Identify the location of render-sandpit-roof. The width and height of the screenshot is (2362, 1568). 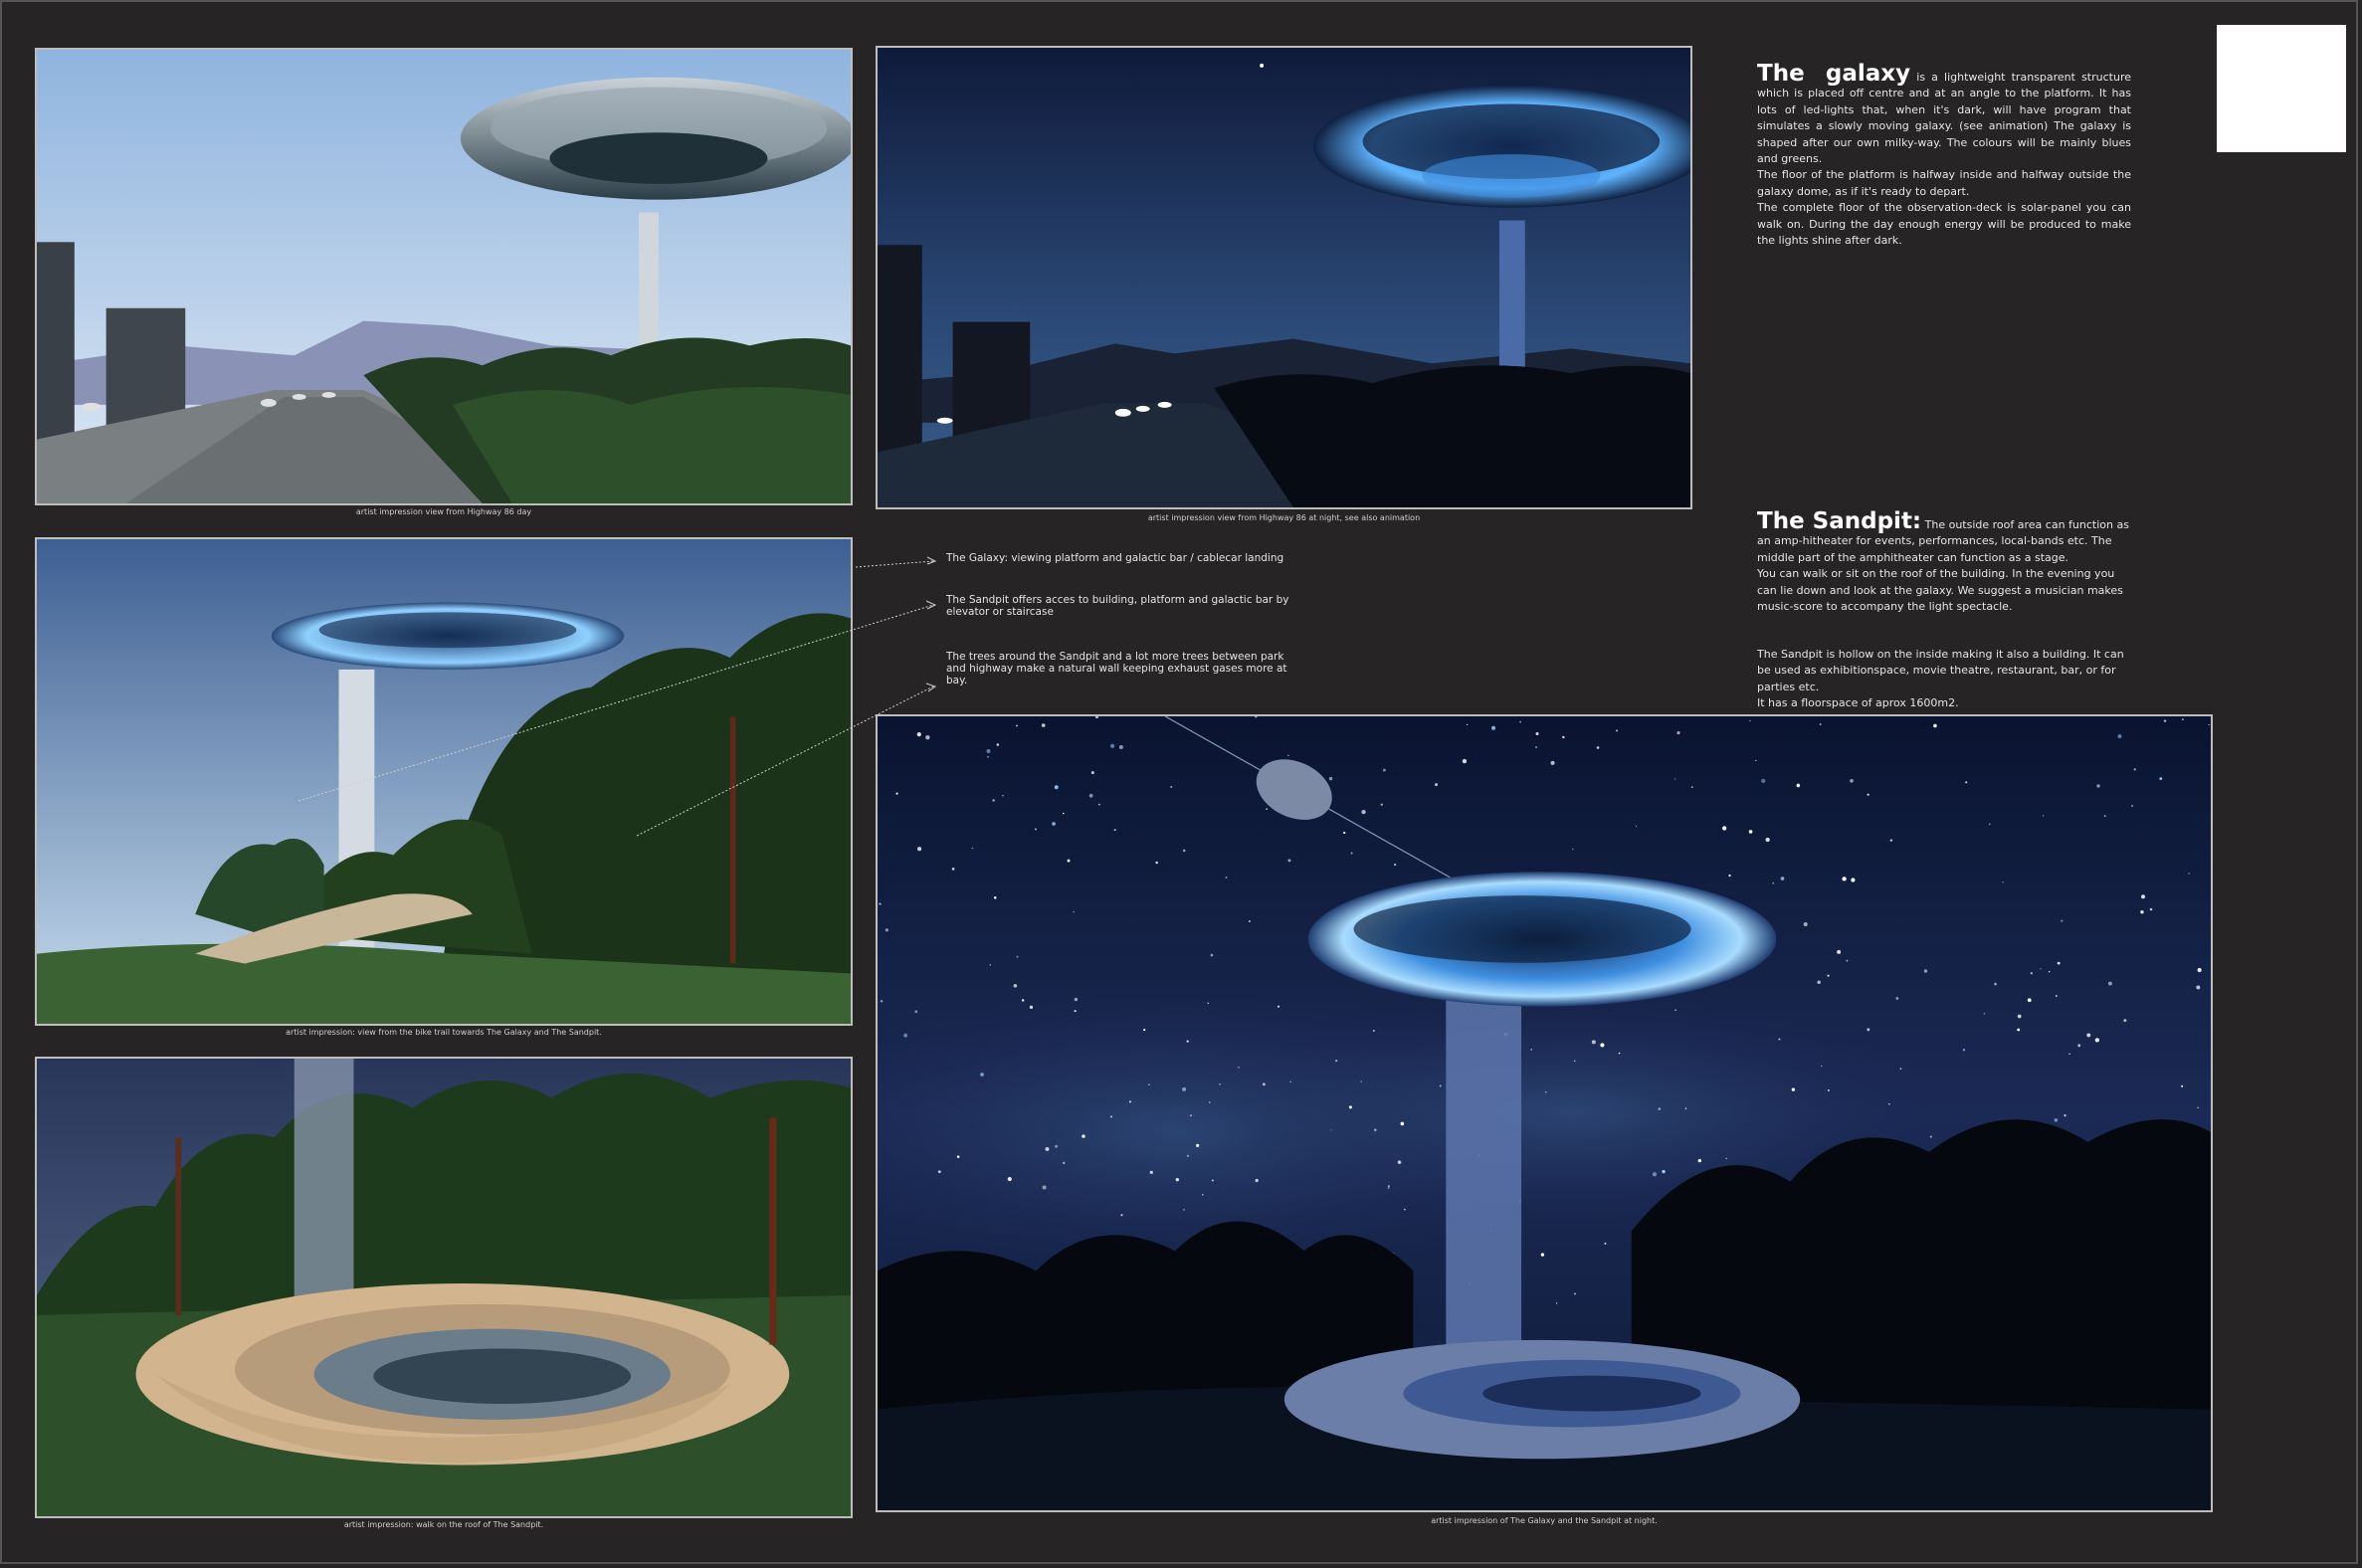
(444, 1287).